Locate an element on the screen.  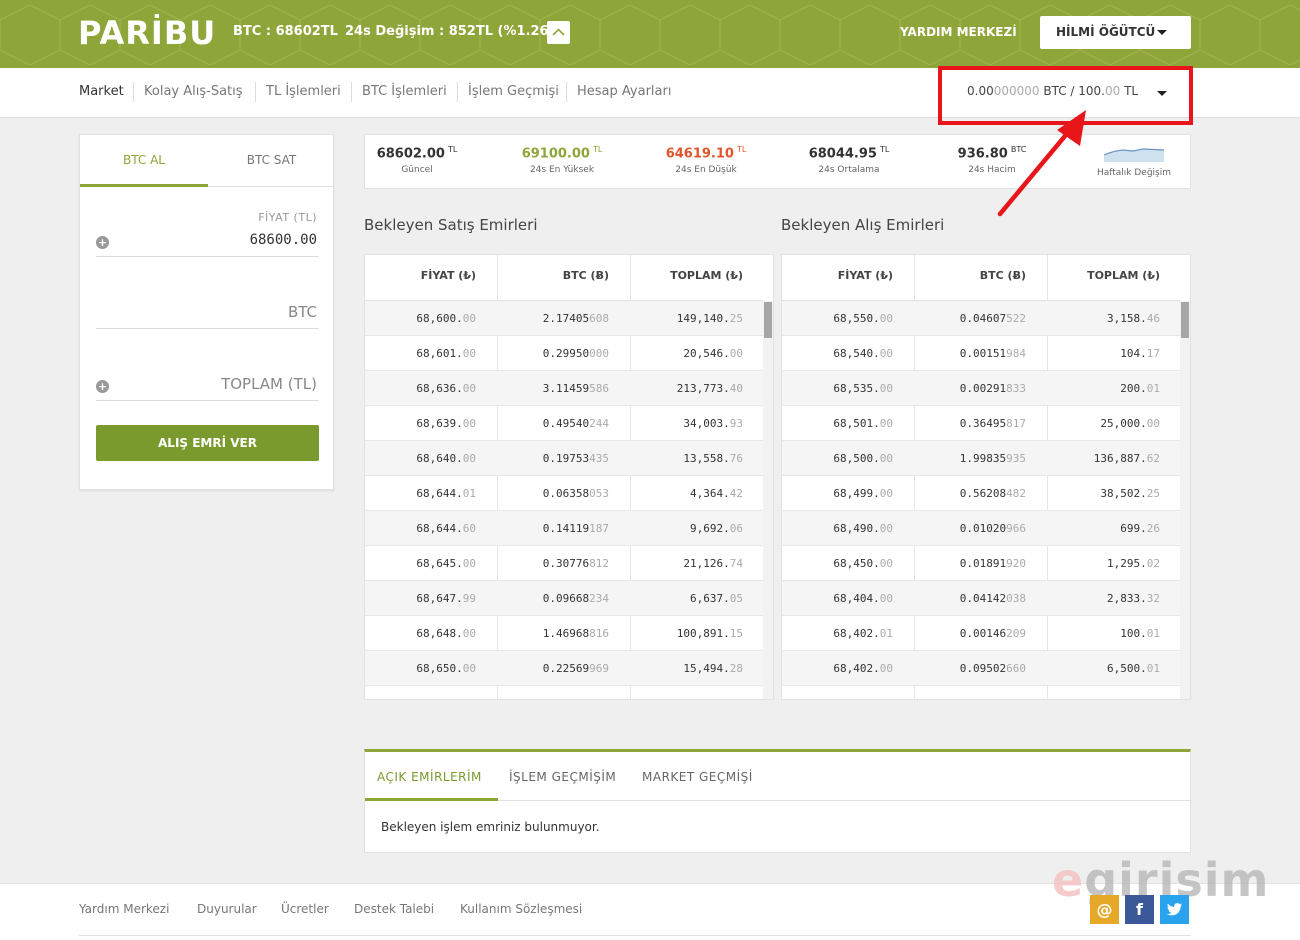
total-input: TOPLAM (TL) is located at coordinates (269, 384).